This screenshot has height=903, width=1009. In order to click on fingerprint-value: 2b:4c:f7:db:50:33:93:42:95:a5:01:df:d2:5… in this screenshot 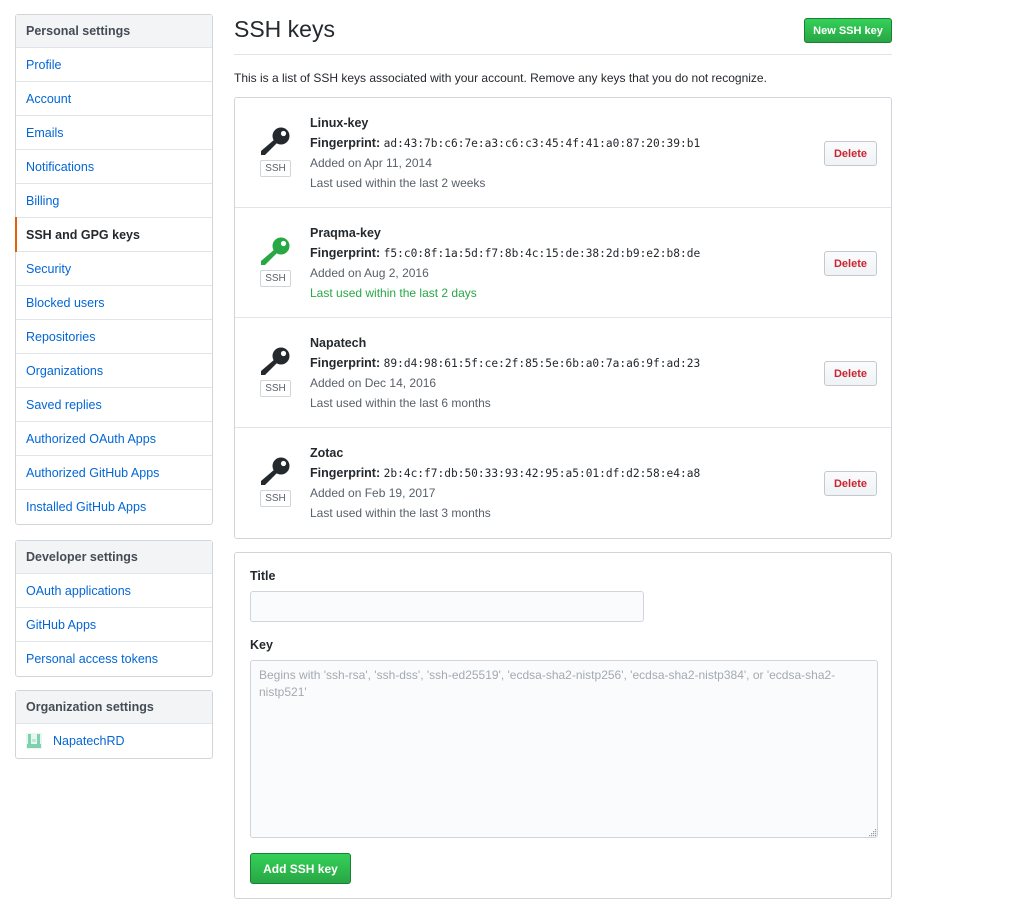, I will do `click(542, 473)`.